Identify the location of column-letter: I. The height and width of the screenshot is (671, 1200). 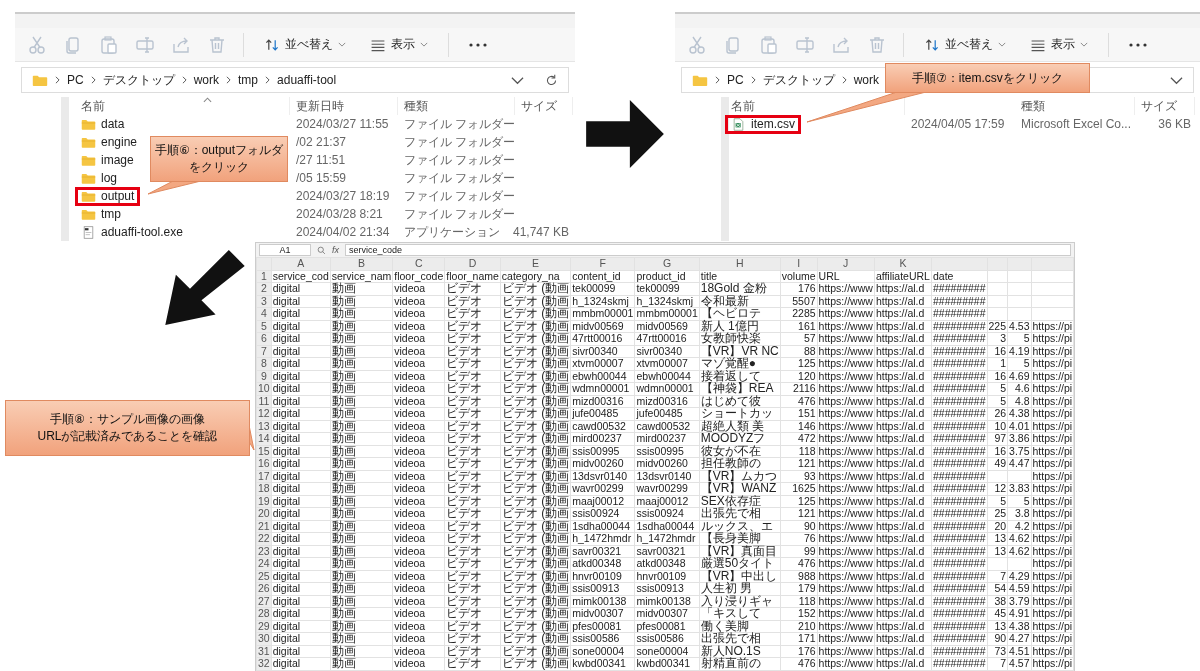
(799, 263).